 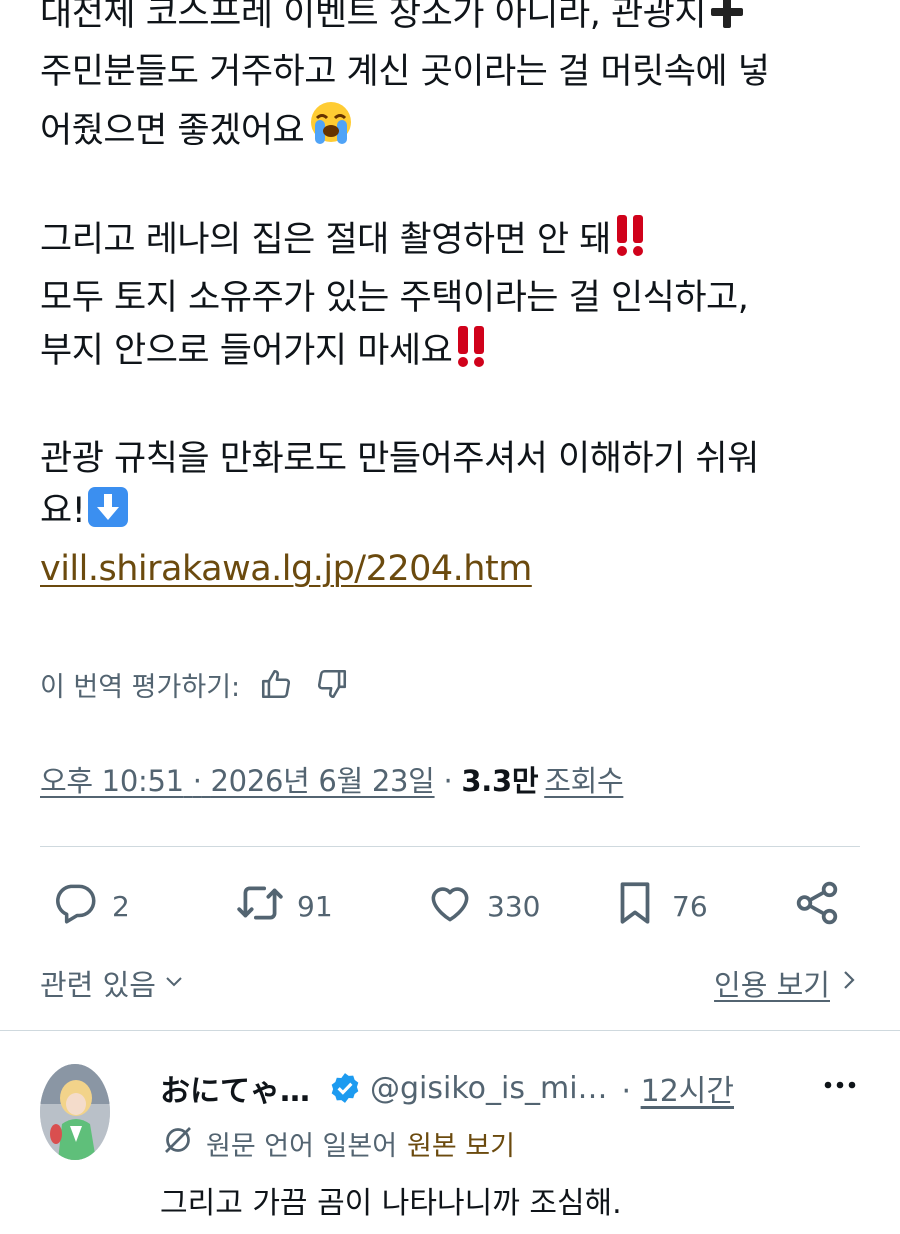 What do you see at coordinates (286, 569) in the screenshot?
I see `external-link: vill.shirakawa.lg.jp/2204.htm` at bounding box center [286, 569].